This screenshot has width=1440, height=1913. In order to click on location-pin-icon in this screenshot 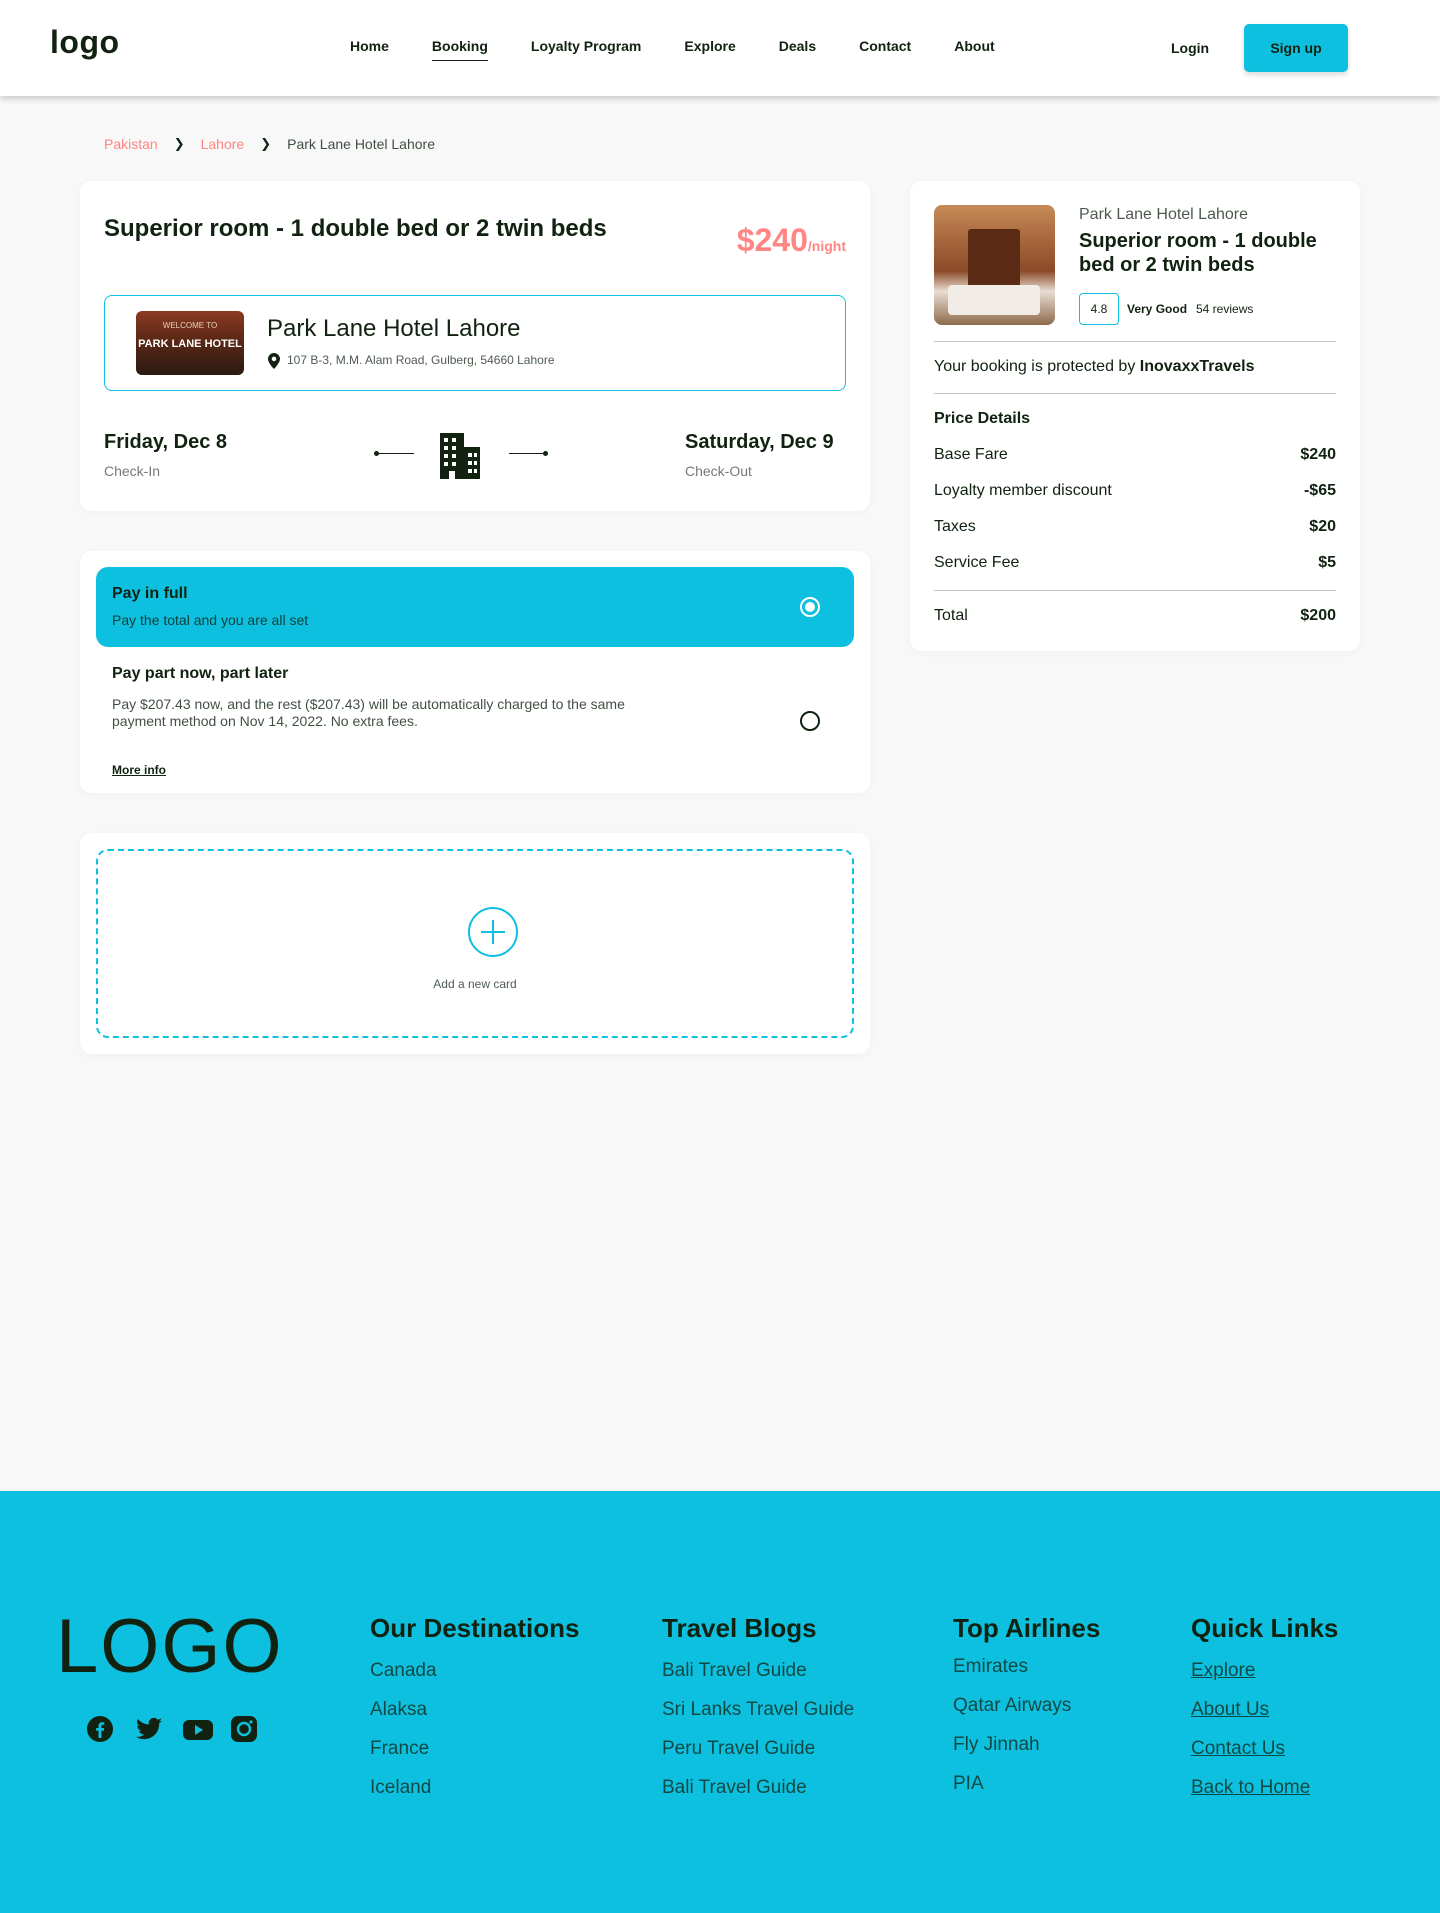, I will do `click(274, 361)`.